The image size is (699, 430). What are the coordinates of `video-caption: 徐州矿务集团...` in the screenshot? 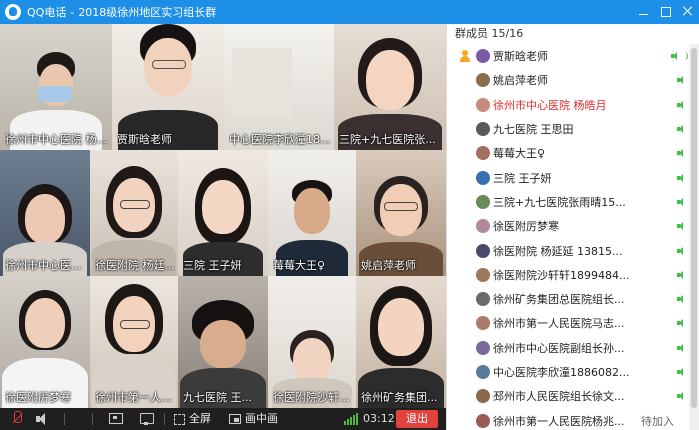 It's located at (399, 397).